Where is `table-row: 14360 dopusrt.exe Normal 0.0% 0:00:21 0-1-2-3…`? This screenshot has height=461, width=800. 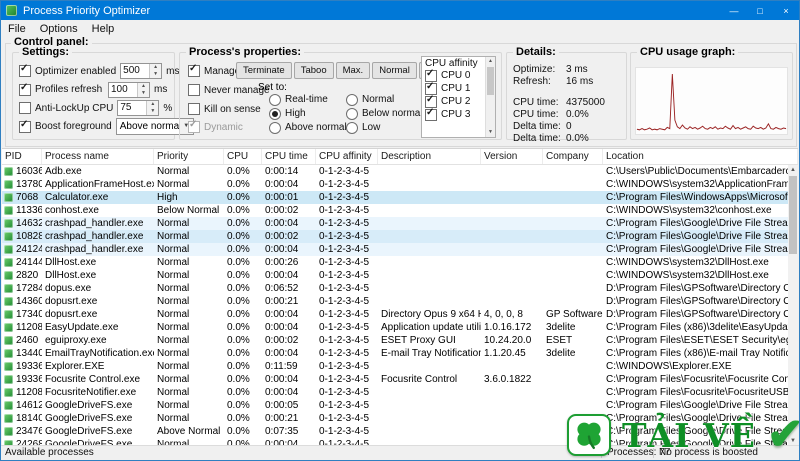
table-row: 14360 dopusrt.exe Normal 0.0% 0:00:21 0-1-2-3… is located at coordinates (395, 301).